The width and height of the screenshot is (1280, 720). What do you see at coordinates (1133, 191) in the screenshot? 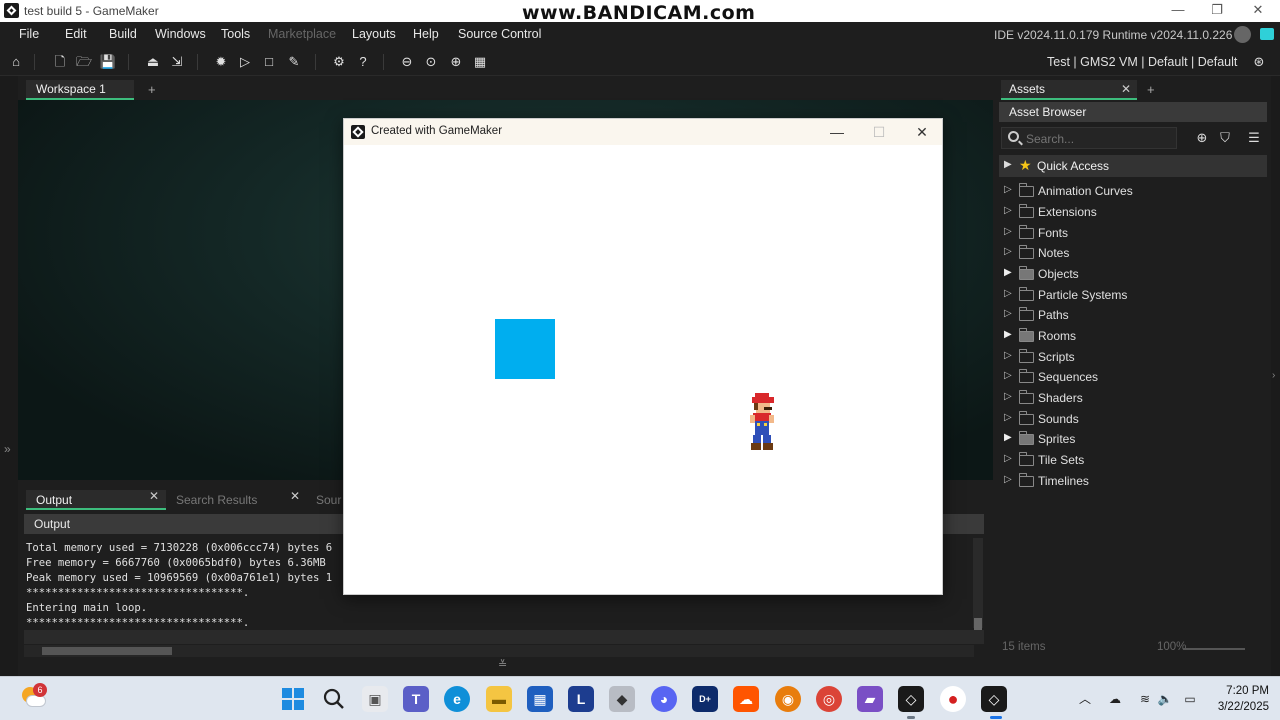
I see `asset-folder-animation-curves: ▷ Animation Curves` at bounding box center [1133, 191].